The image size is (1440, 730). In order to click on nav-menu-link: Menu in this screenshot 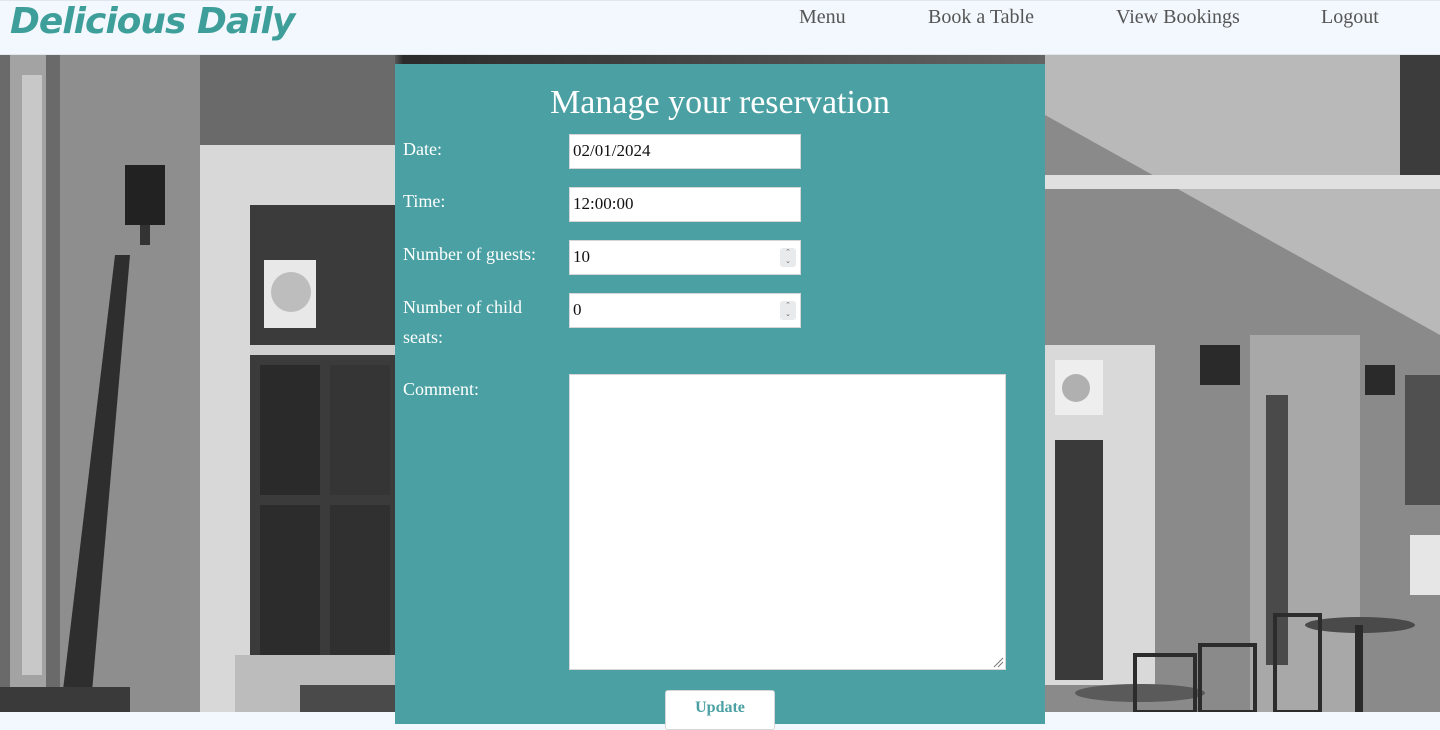, I will do `click(822, 17)`.